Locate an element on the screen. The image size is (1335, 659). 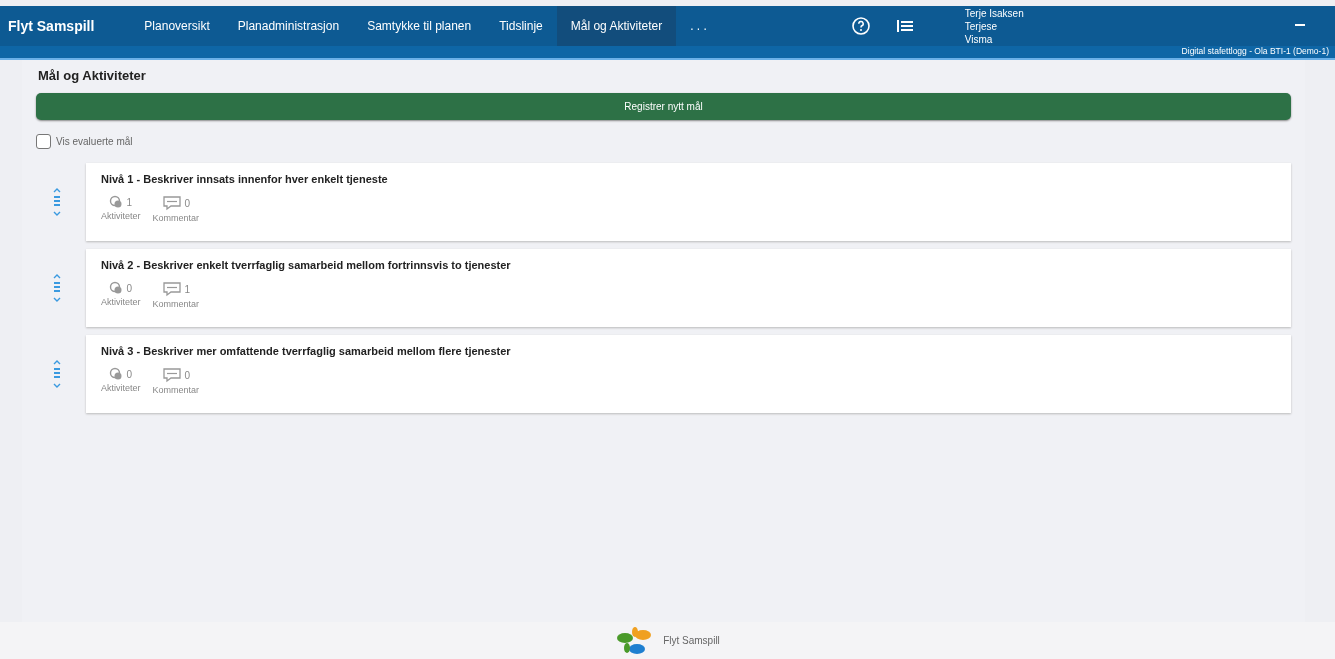
nav-tab: Samtykke til planen is located at coordinates (419, 26).